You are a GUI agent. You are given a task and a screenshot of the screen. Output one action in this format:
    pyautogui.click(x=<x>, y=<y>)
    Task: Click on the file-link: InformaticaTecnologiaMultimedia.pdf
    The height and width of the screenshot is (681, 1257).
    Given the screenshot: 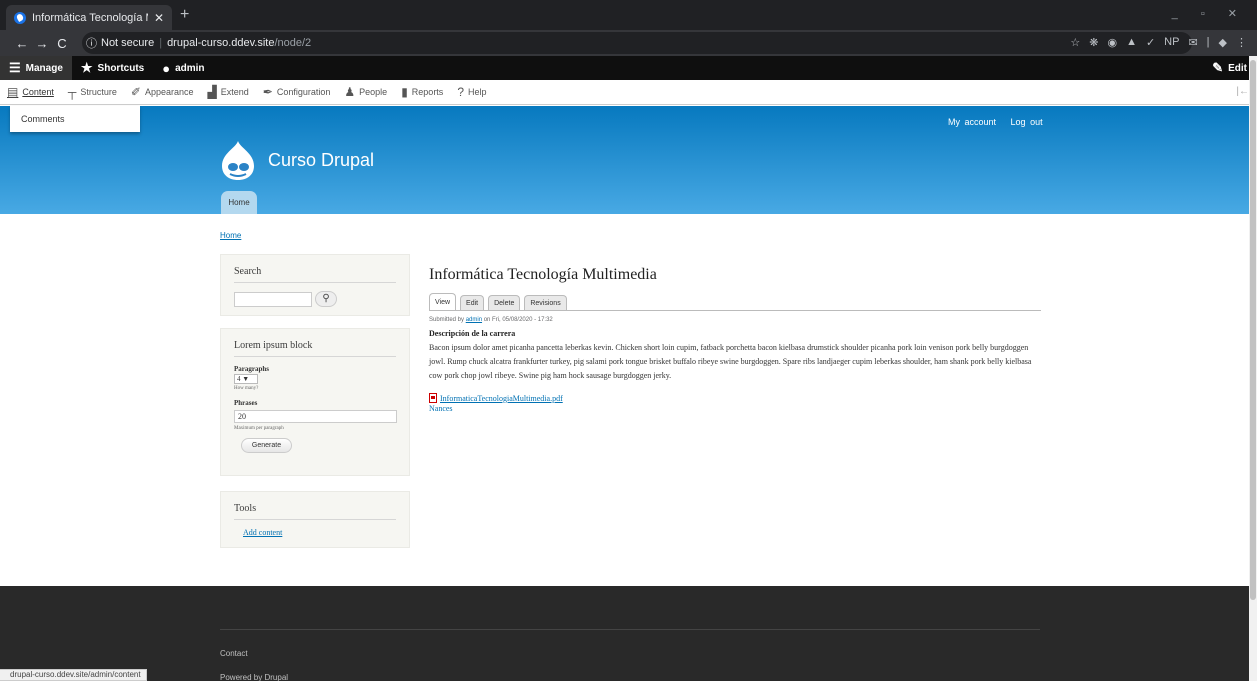 What is the action you would take?
    pyautogui.click(x=501, y=398)
    